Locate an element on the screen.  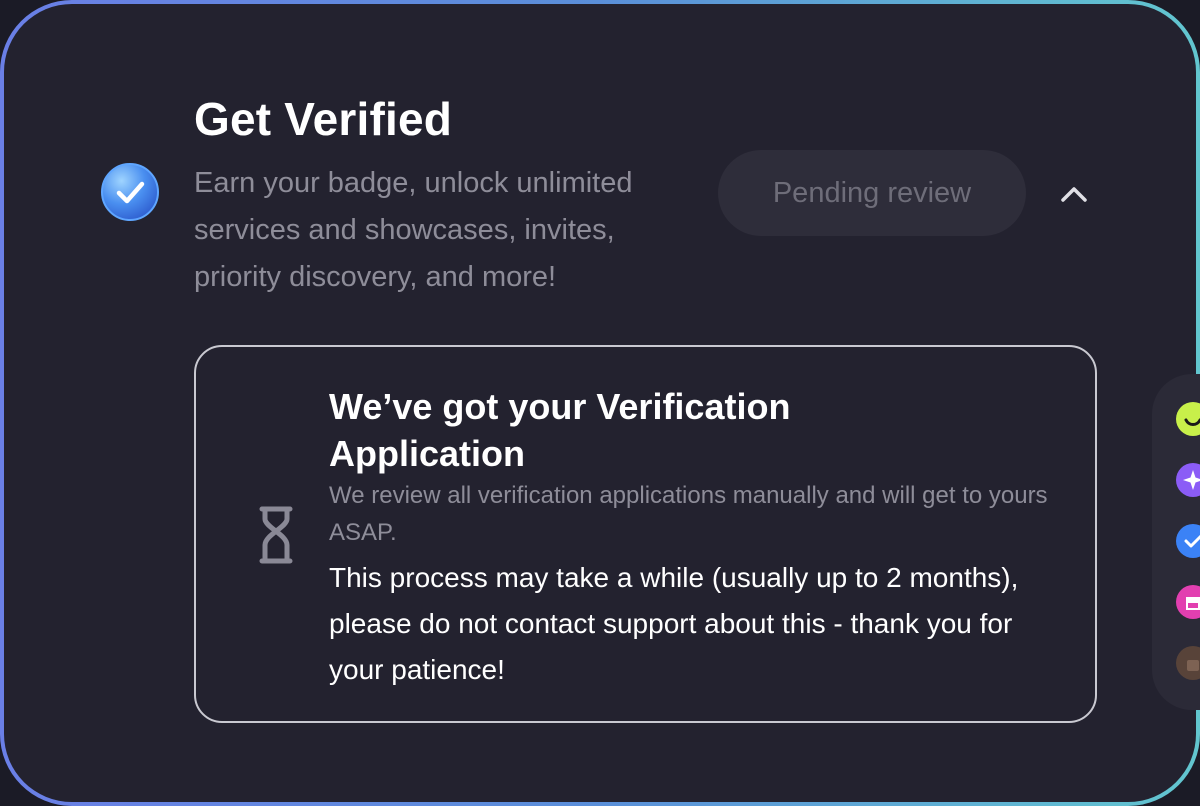
sparkle-icon is located at coordinates (1188, 480).